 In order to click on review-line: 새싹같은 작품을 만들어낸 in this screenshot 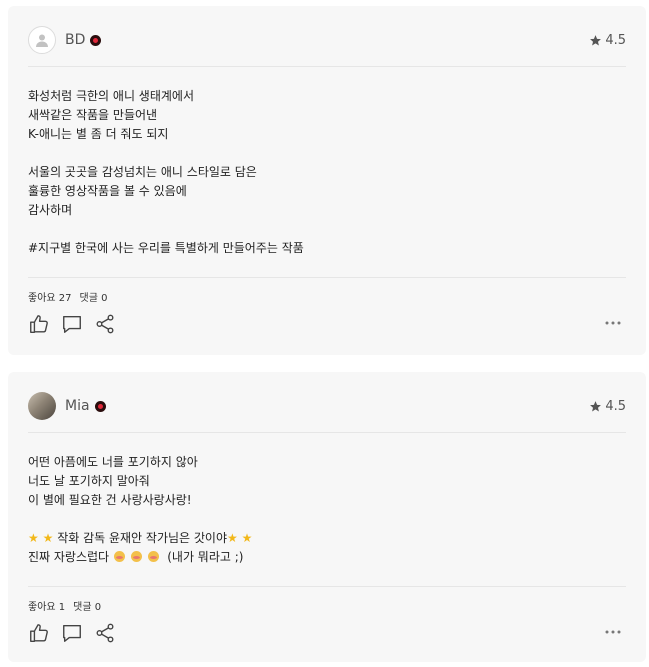, I will do `click(93, 115)`.